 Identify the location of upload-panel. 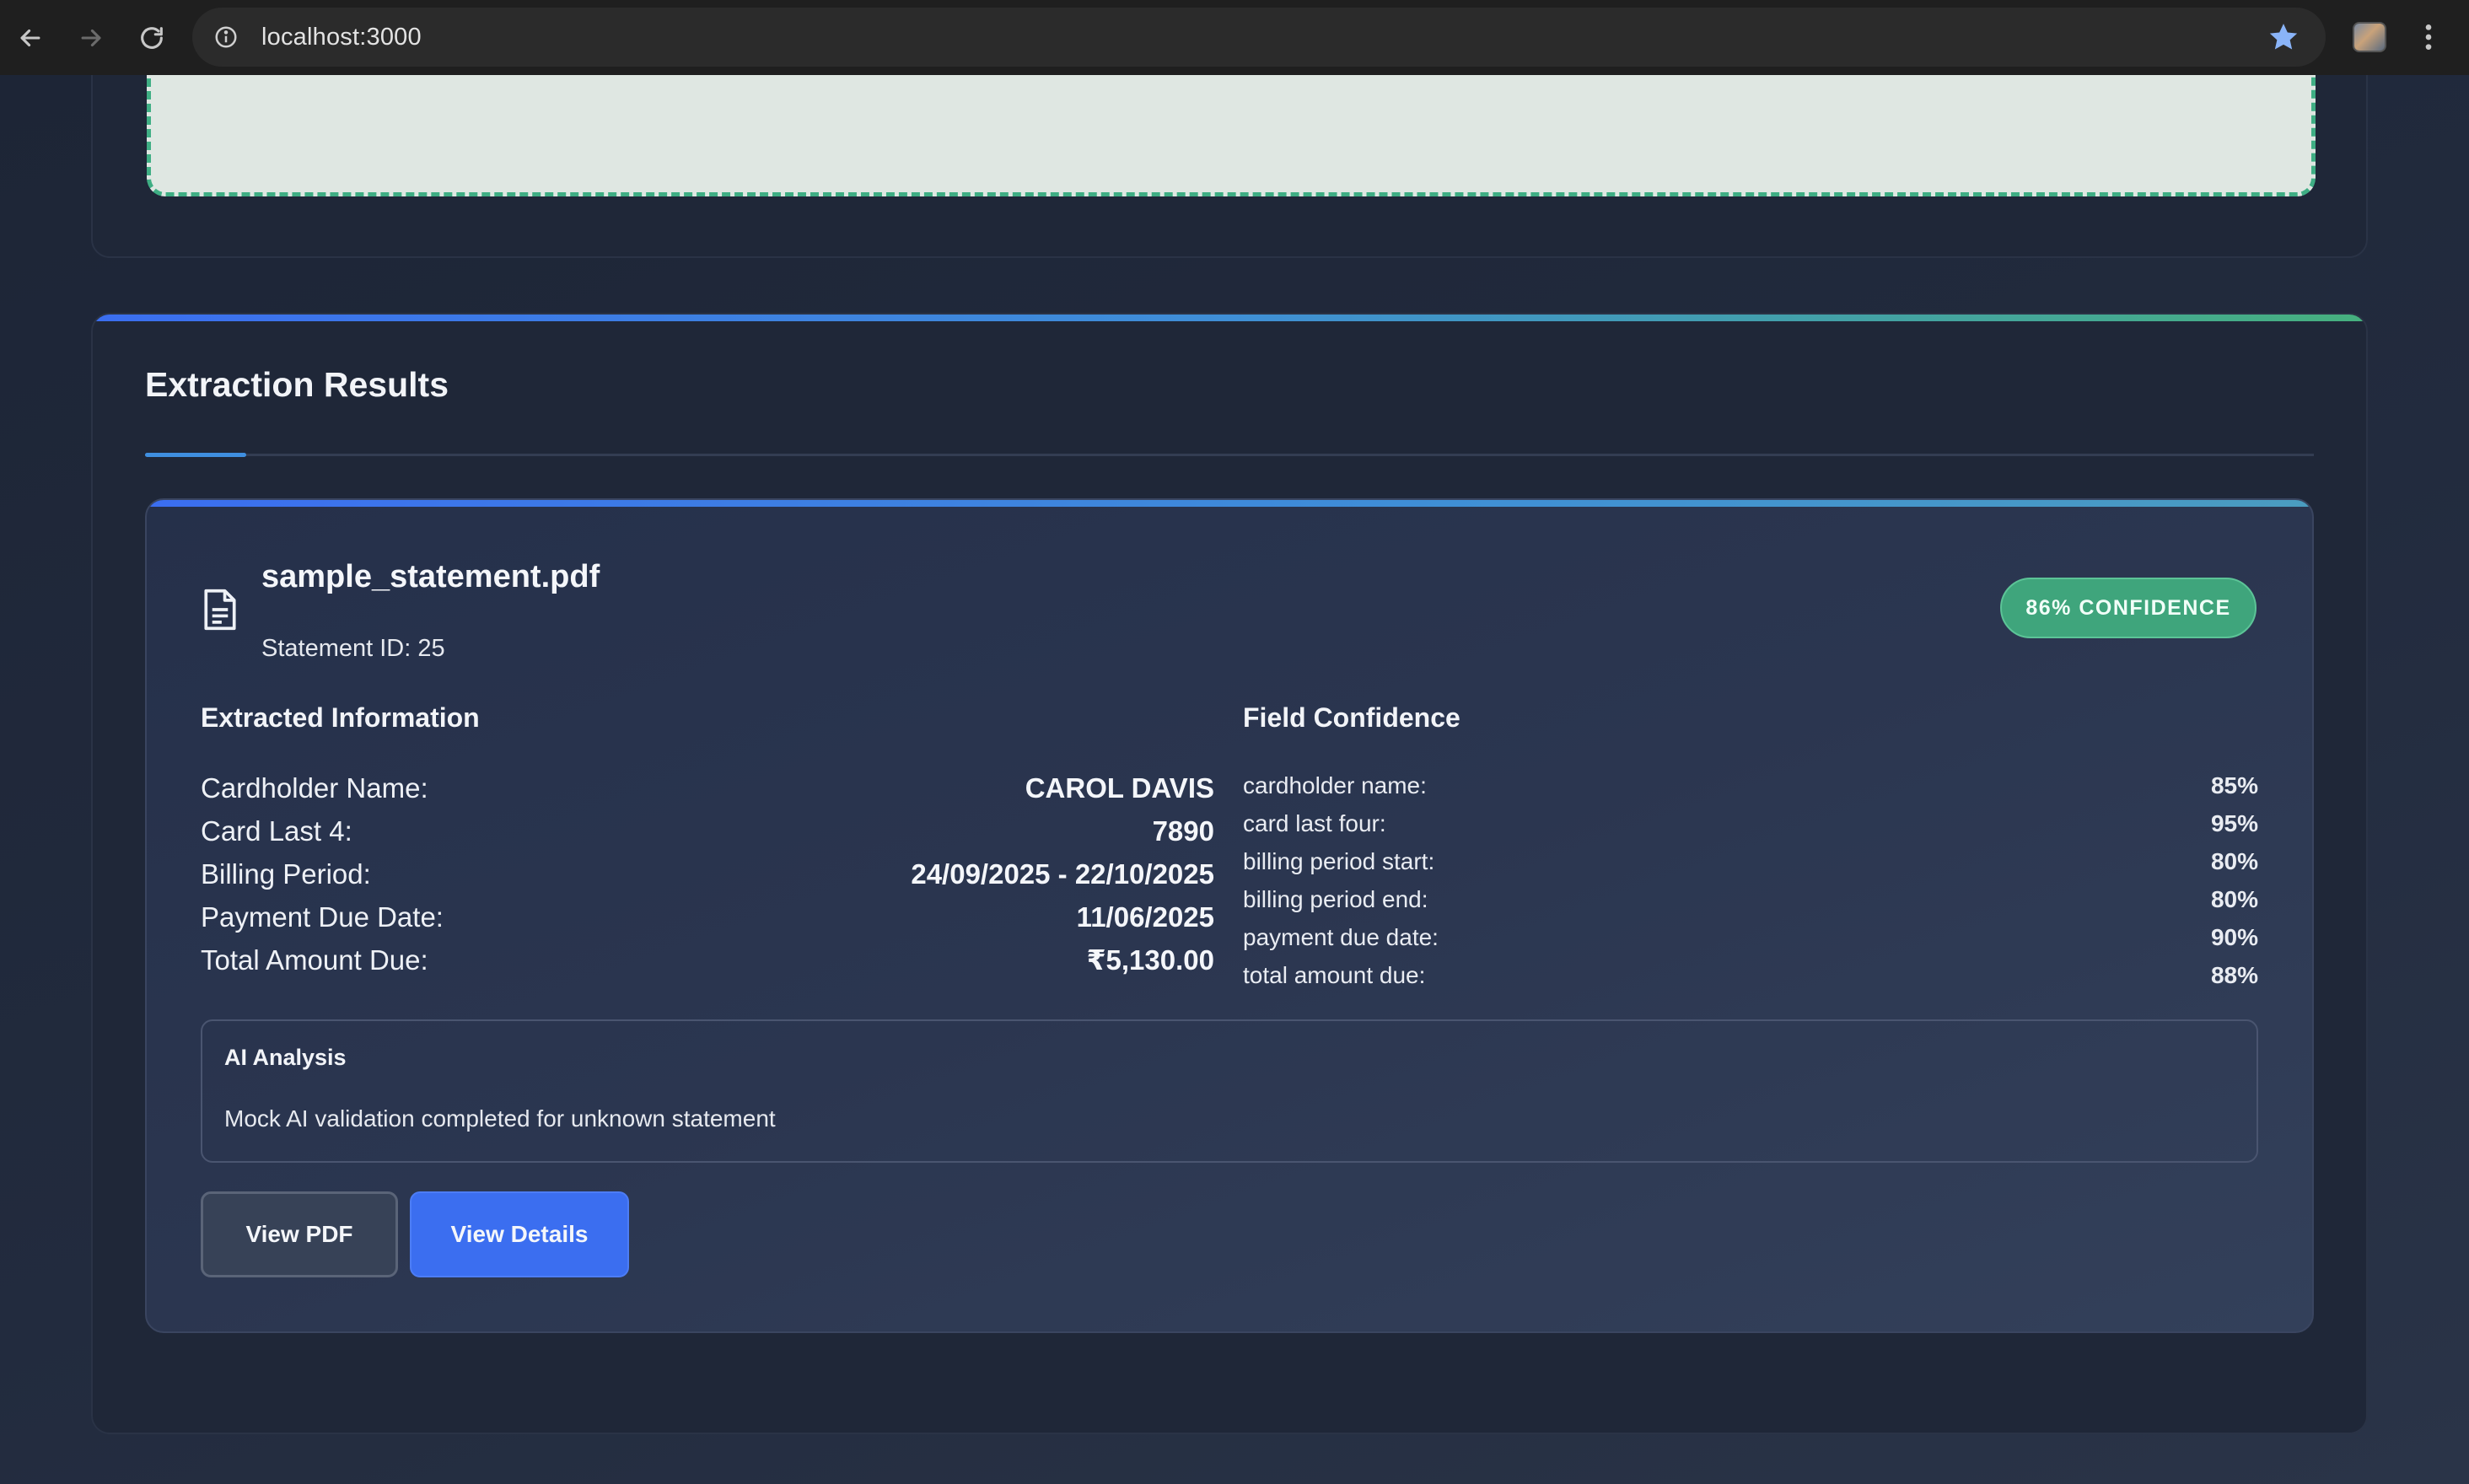
(1229, 166).